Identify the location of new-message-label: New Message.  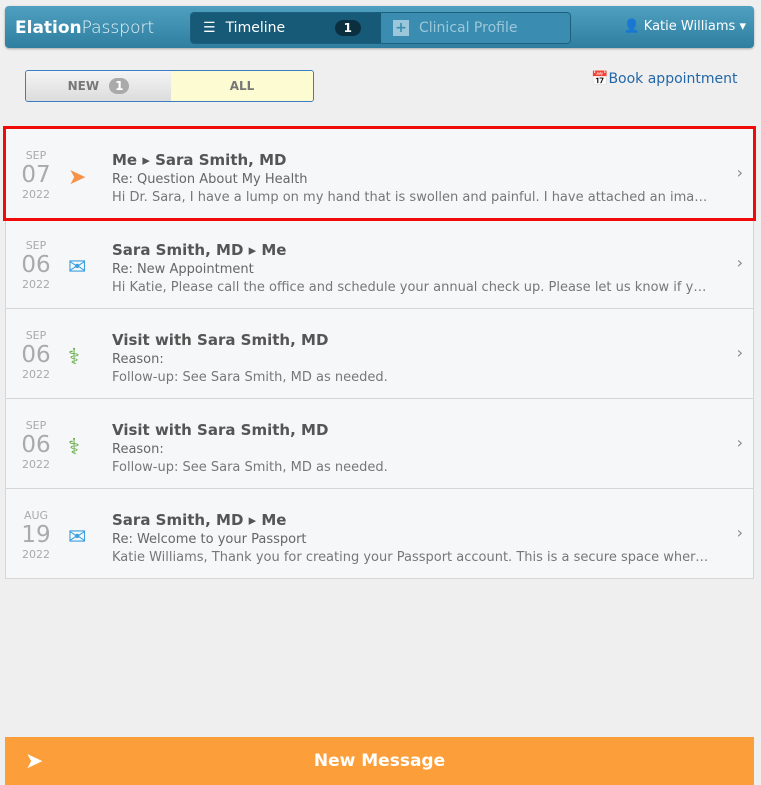
(379, 761).